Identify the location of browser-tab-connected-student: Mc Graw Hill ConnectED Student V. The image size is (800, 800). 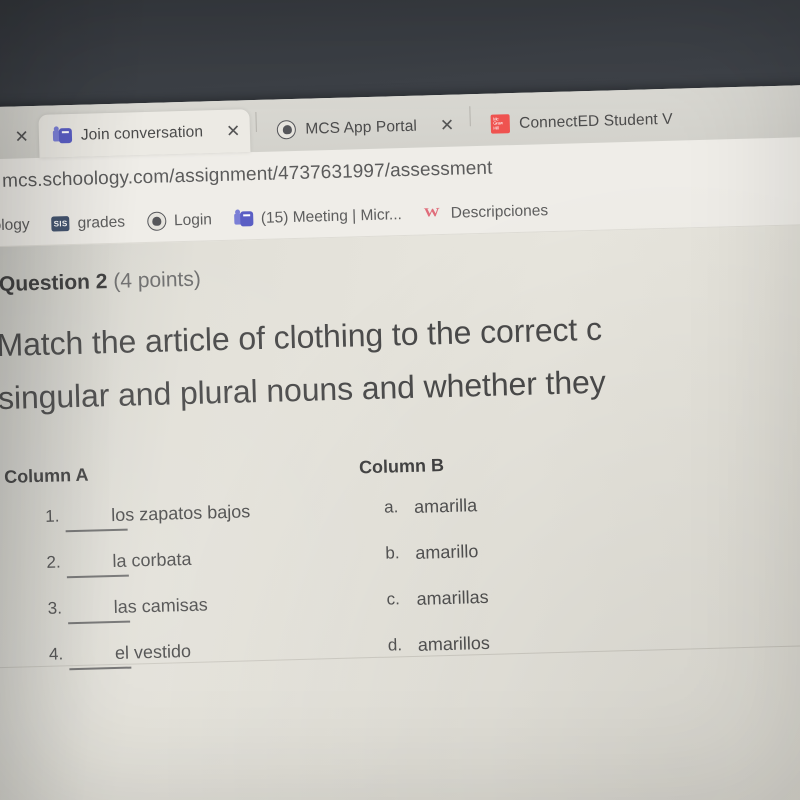
(580, 121).